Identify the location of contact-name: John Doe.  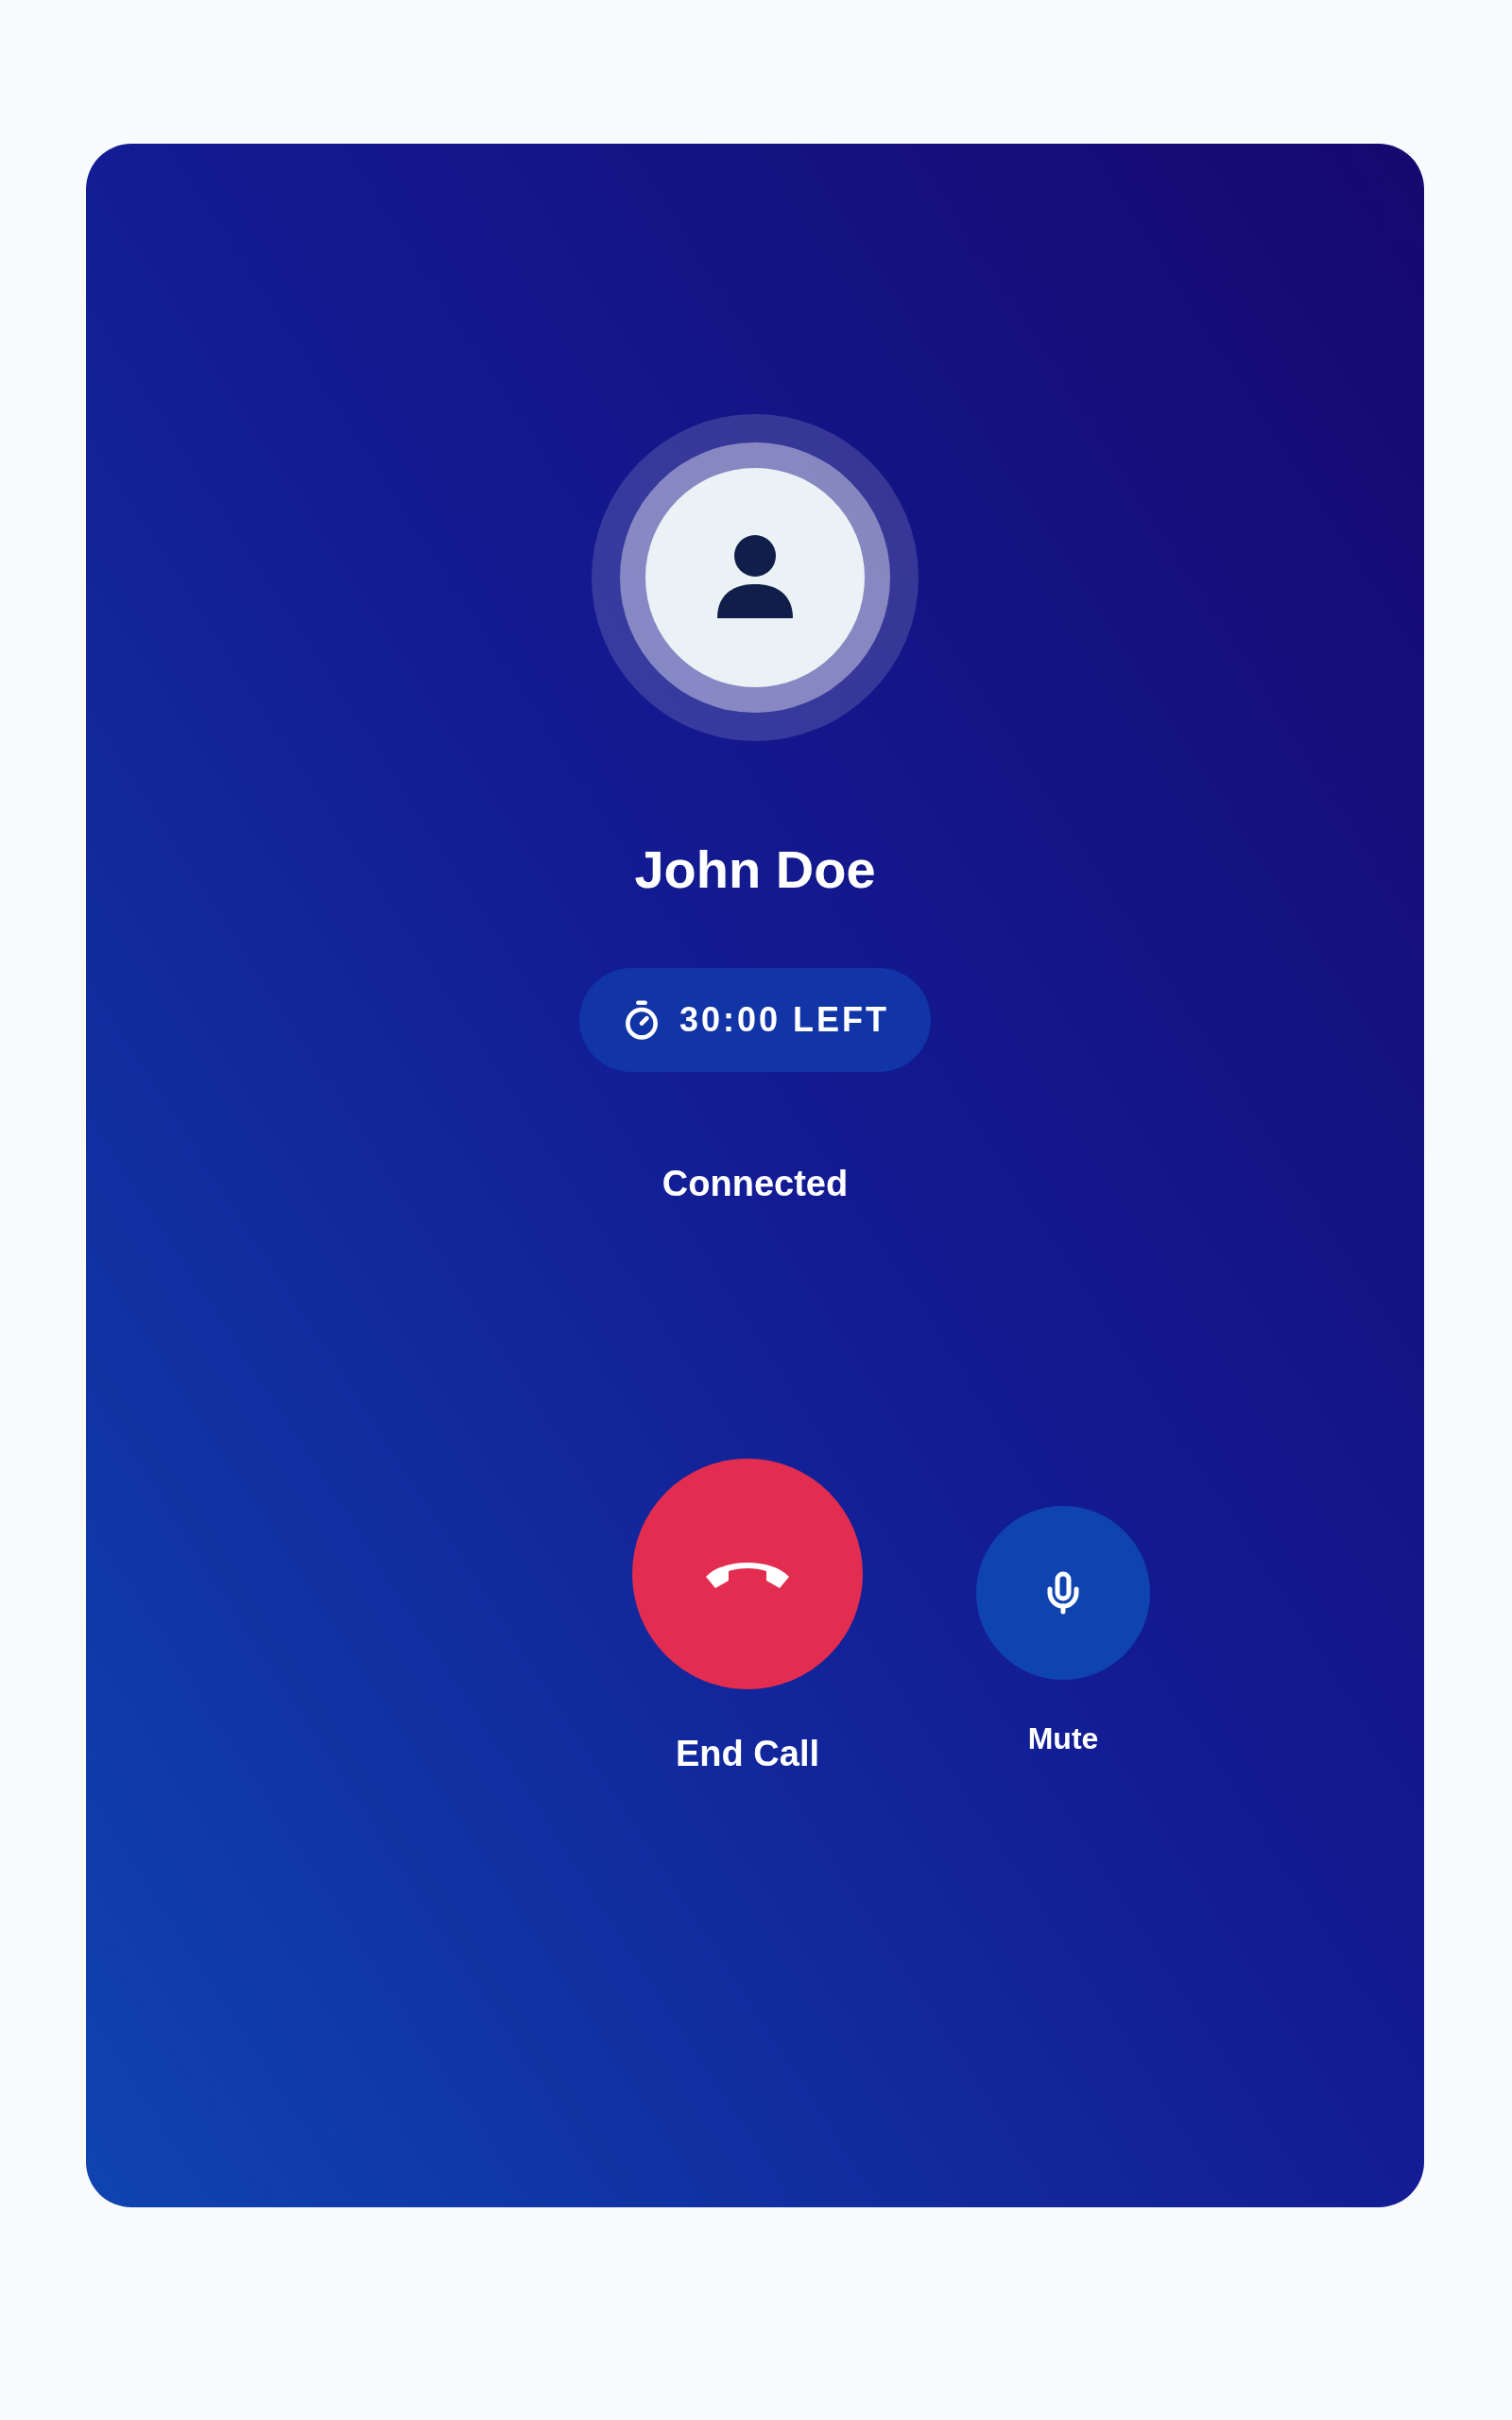
(755, 870).